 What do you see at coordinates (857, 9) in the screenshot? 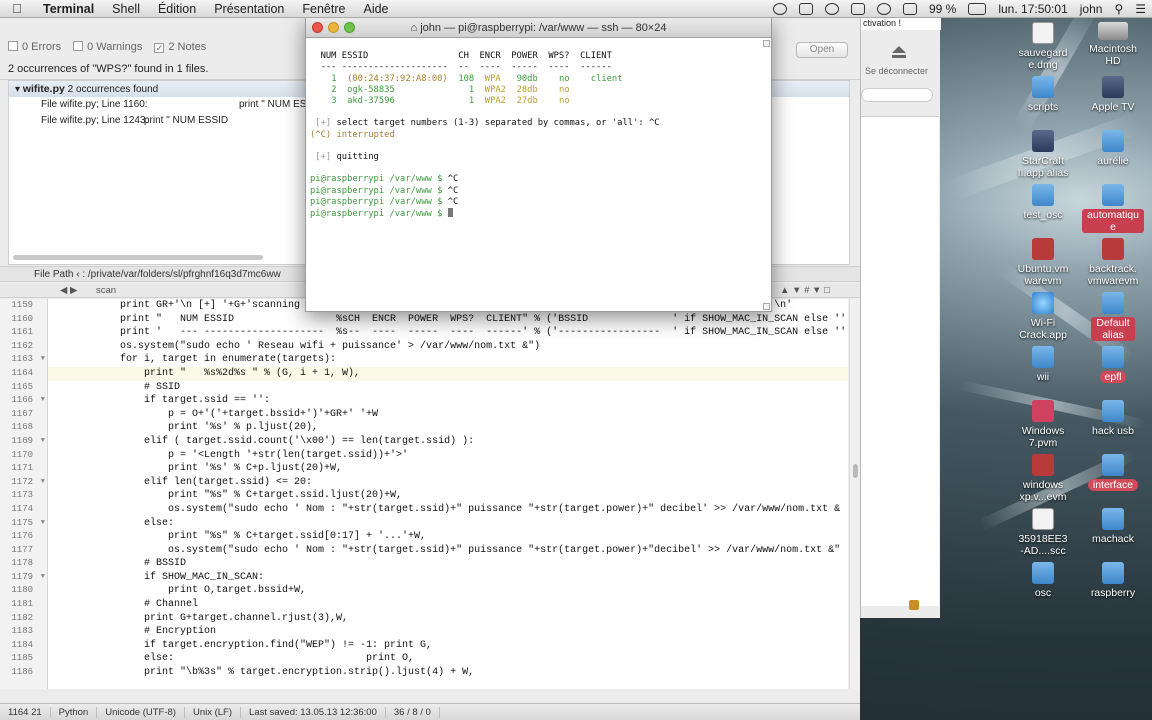
I see `bluetooth-icon` at bounding box center [857, 9].